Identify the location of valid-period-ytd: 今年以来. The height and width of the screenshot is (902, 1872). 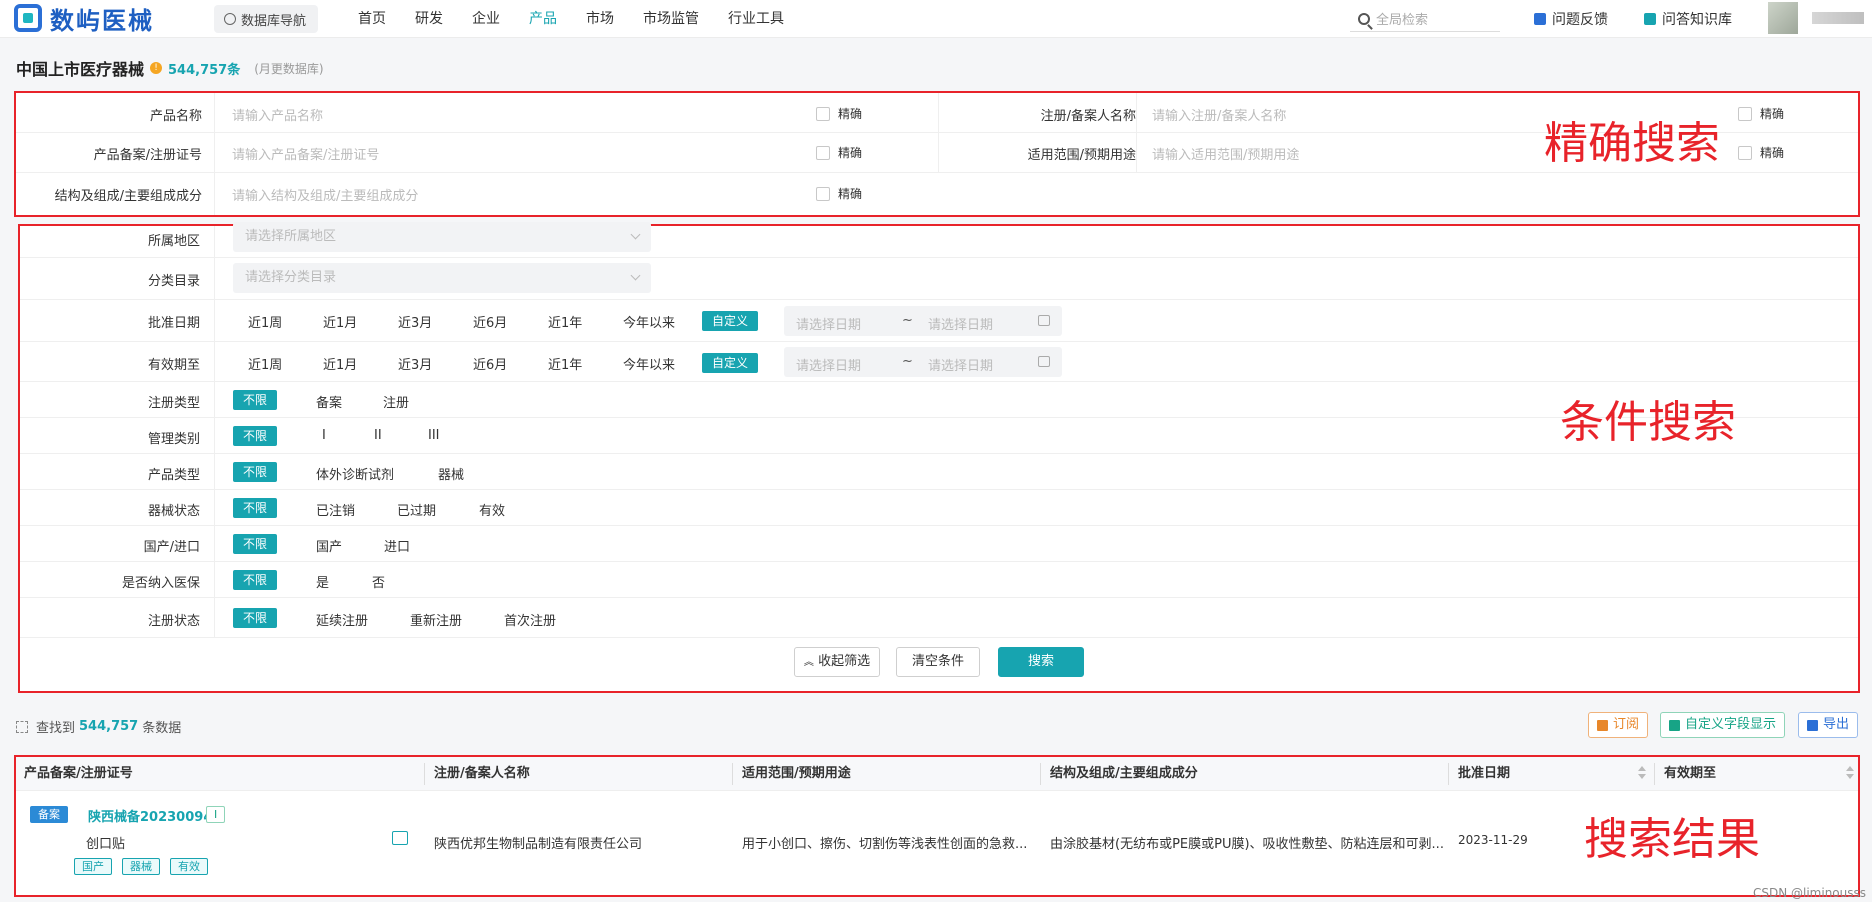
(649, 363).